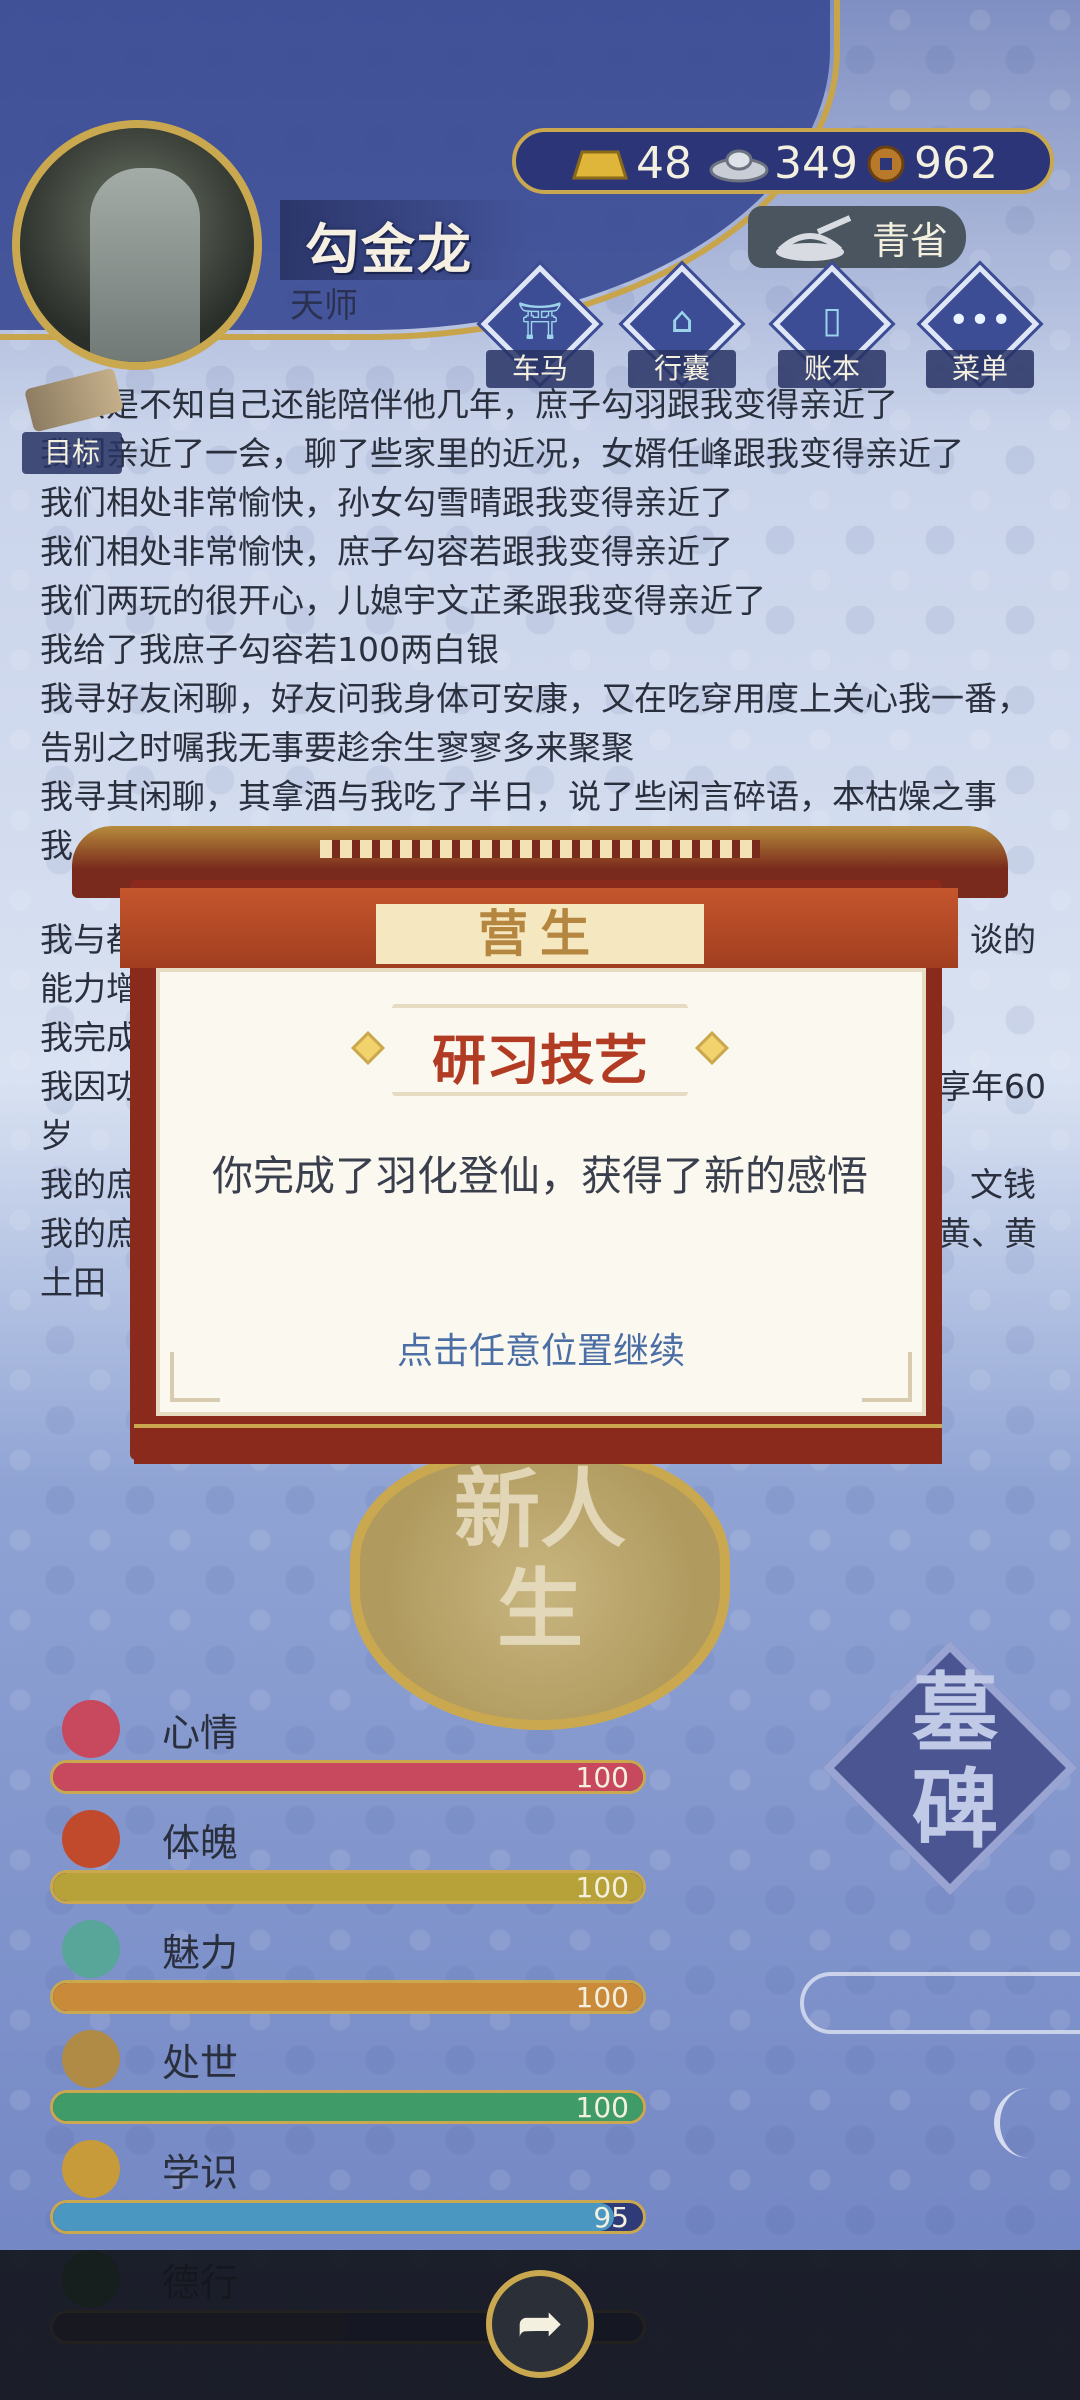  Describe the element at coordinates (540, 934) in the screenshot. I see `modal-header: 营生` at that location.